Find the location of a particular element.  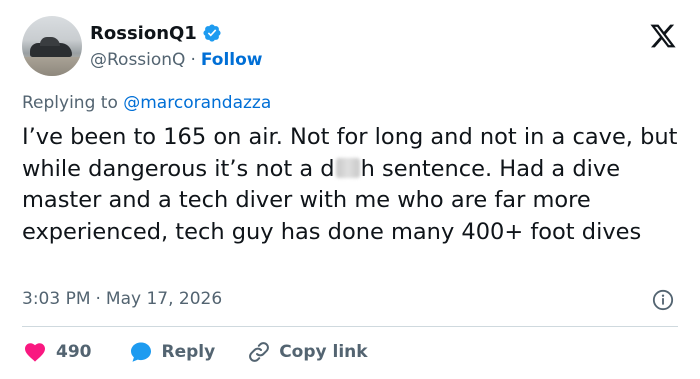

like-button: 490 is located at coordinates (57, 352).